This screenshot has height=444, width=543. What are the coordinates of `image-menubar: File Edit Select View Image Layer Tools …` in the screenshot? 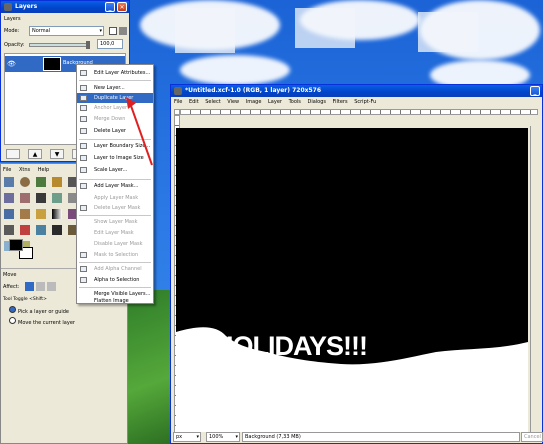 It's located at (275, 102).